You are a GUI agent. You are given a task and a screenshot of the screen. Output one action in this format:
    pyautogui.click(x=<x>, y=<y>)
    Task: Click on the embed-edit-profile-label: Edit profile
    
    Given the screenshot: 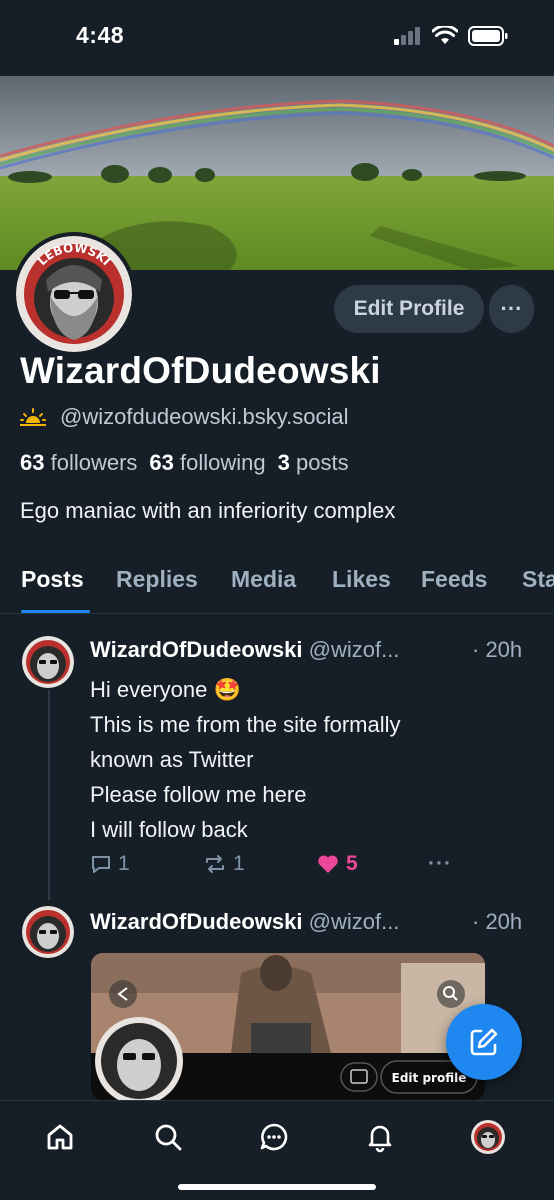 What is the action you would take?
    pyautogui.click(x=429, y=1078)
    